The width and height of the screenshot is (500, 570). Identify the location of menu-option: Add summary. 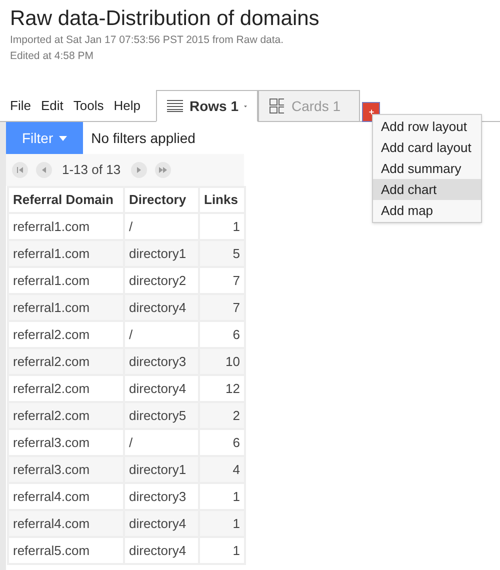
(427, 168).